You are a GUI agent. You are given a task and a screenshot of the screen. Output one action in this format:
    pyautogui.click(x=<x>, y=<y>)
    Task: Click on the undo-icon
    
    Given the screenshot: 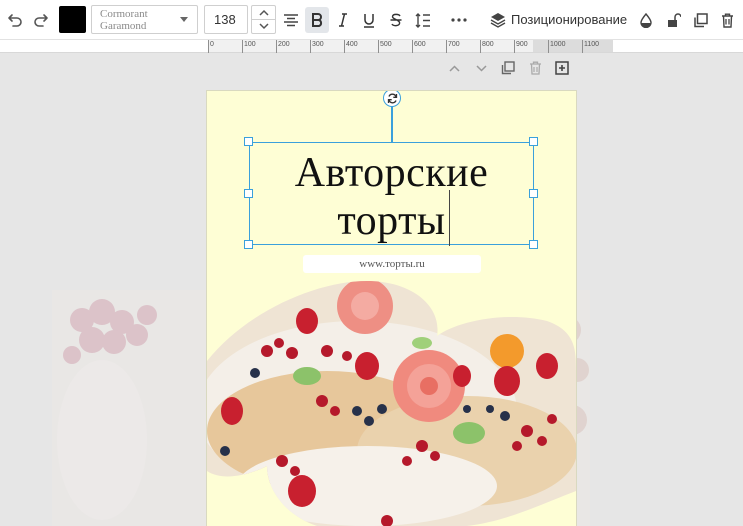 What is the action you would take?
    pyautogui.click(x=15, y=20)
    